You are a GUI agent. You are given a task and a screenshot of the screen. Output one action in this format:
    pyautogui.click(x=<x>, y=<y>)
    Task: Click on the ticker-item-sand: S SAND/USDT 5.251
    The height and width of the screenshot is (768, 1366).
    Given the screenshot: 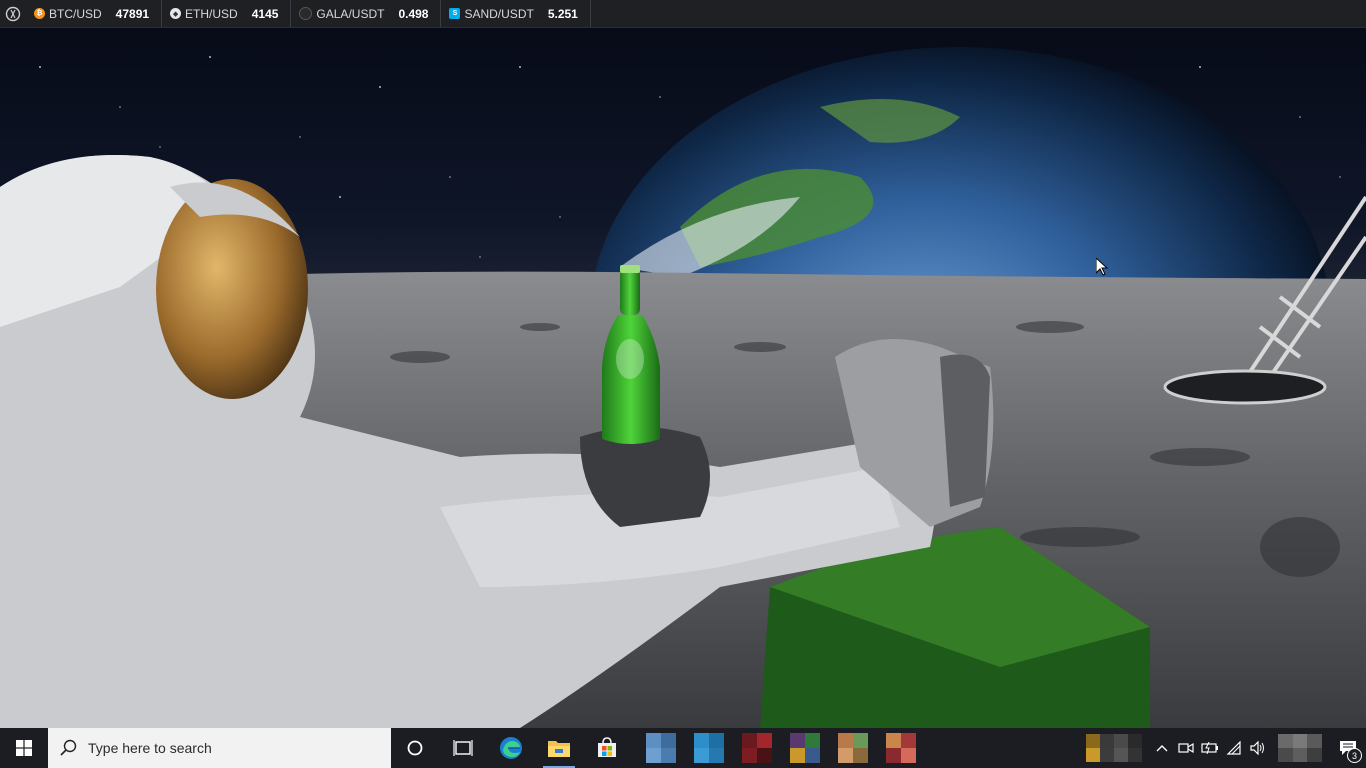 What is the action you would take?
    pyautogui.click(x=516, y=13)
    